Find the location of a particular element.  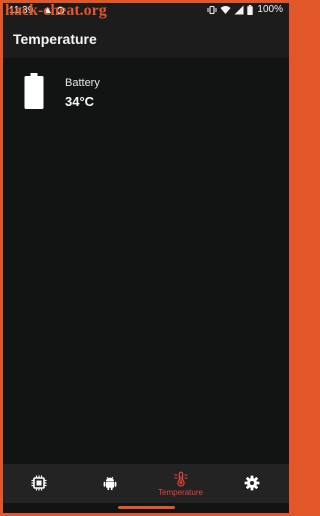

nav-item-cpu is located at coordinates (38, 483).